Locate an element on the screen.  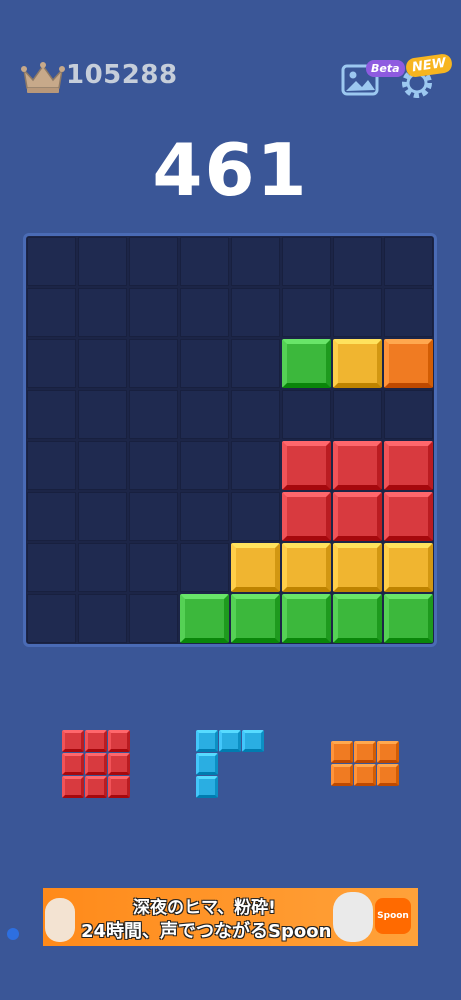
current-score: 461 is located at coordinates (230, 170).